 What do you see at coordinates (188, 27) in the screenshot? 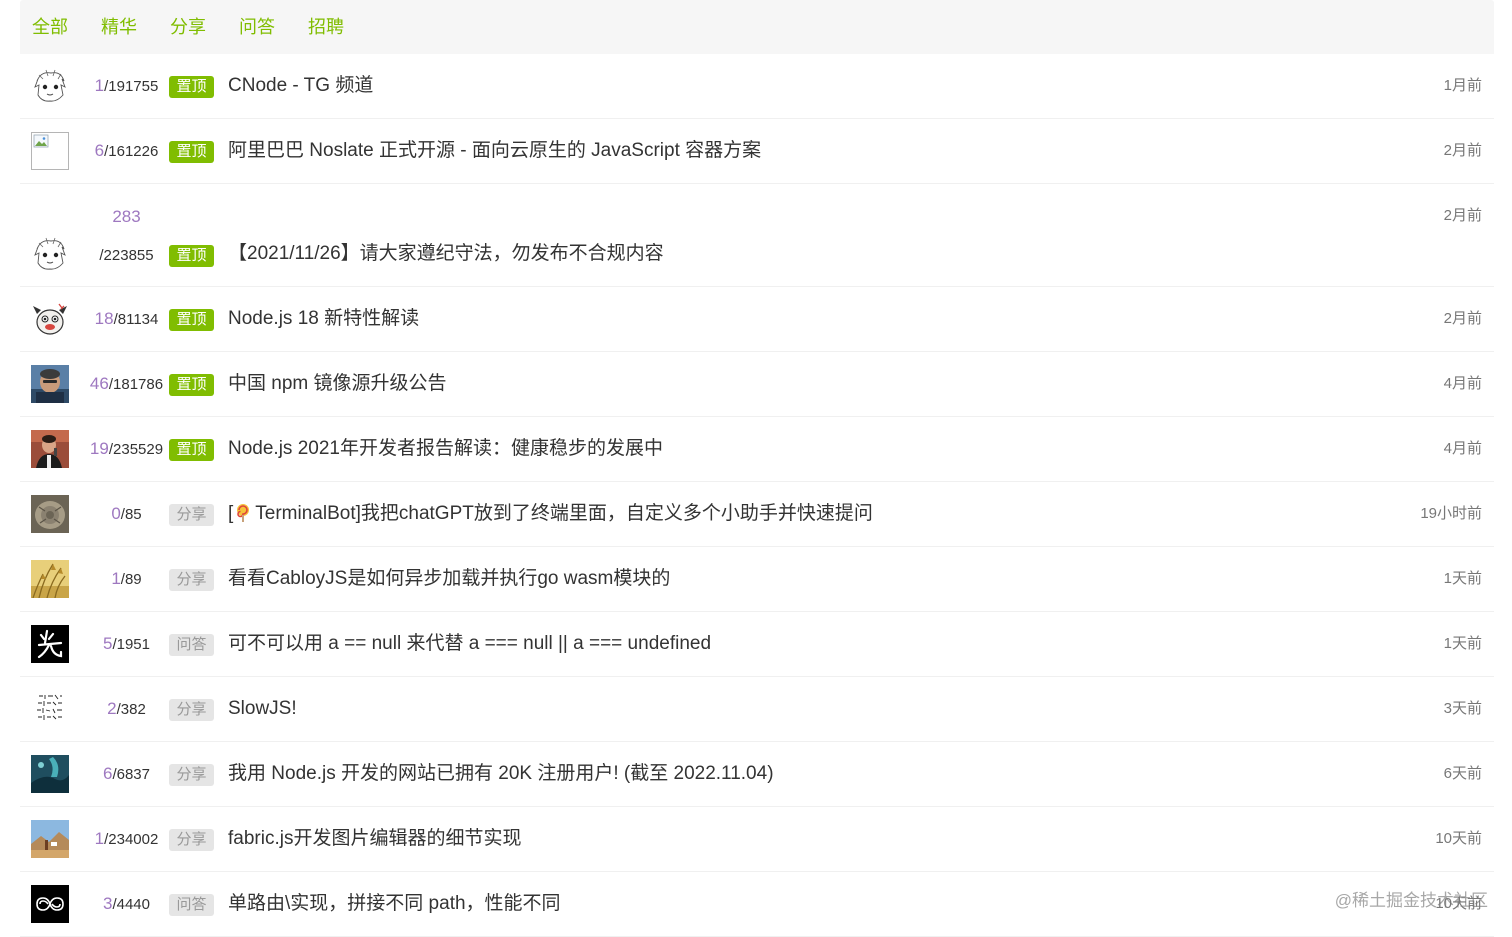
I see `tab-share: 分享` at bounding box center [188, 27].